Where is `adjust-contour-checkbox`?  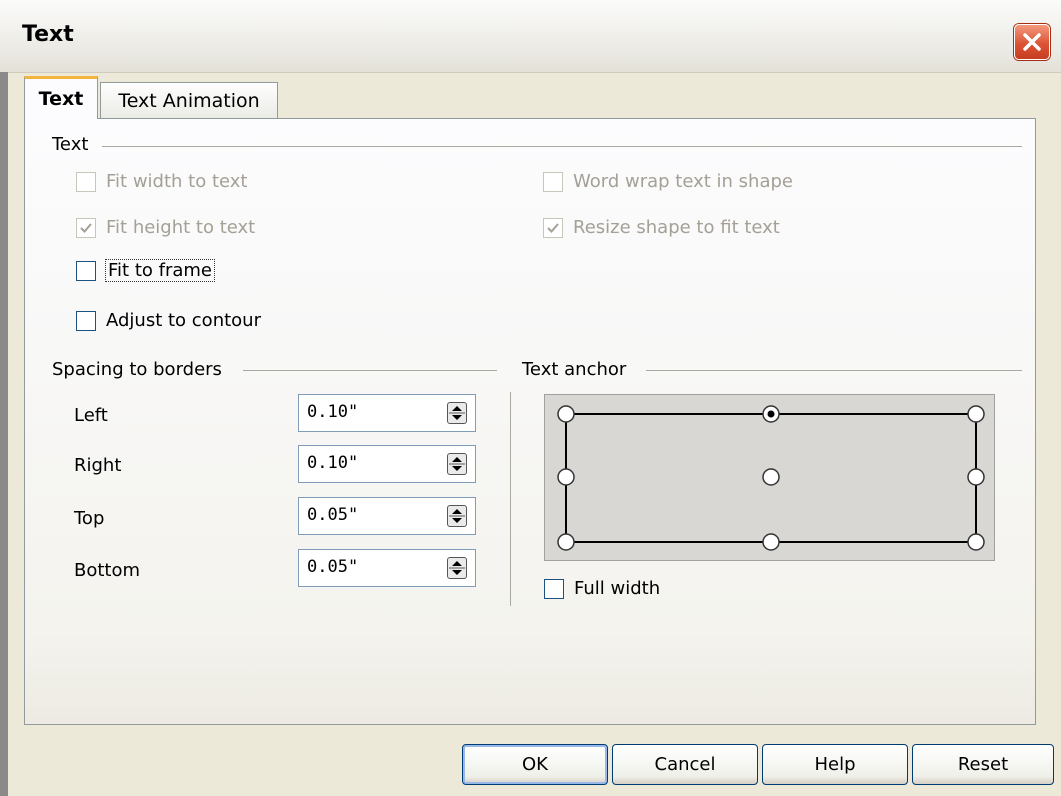
adjust-contour-checkbox is located at coordinates (86, 320).